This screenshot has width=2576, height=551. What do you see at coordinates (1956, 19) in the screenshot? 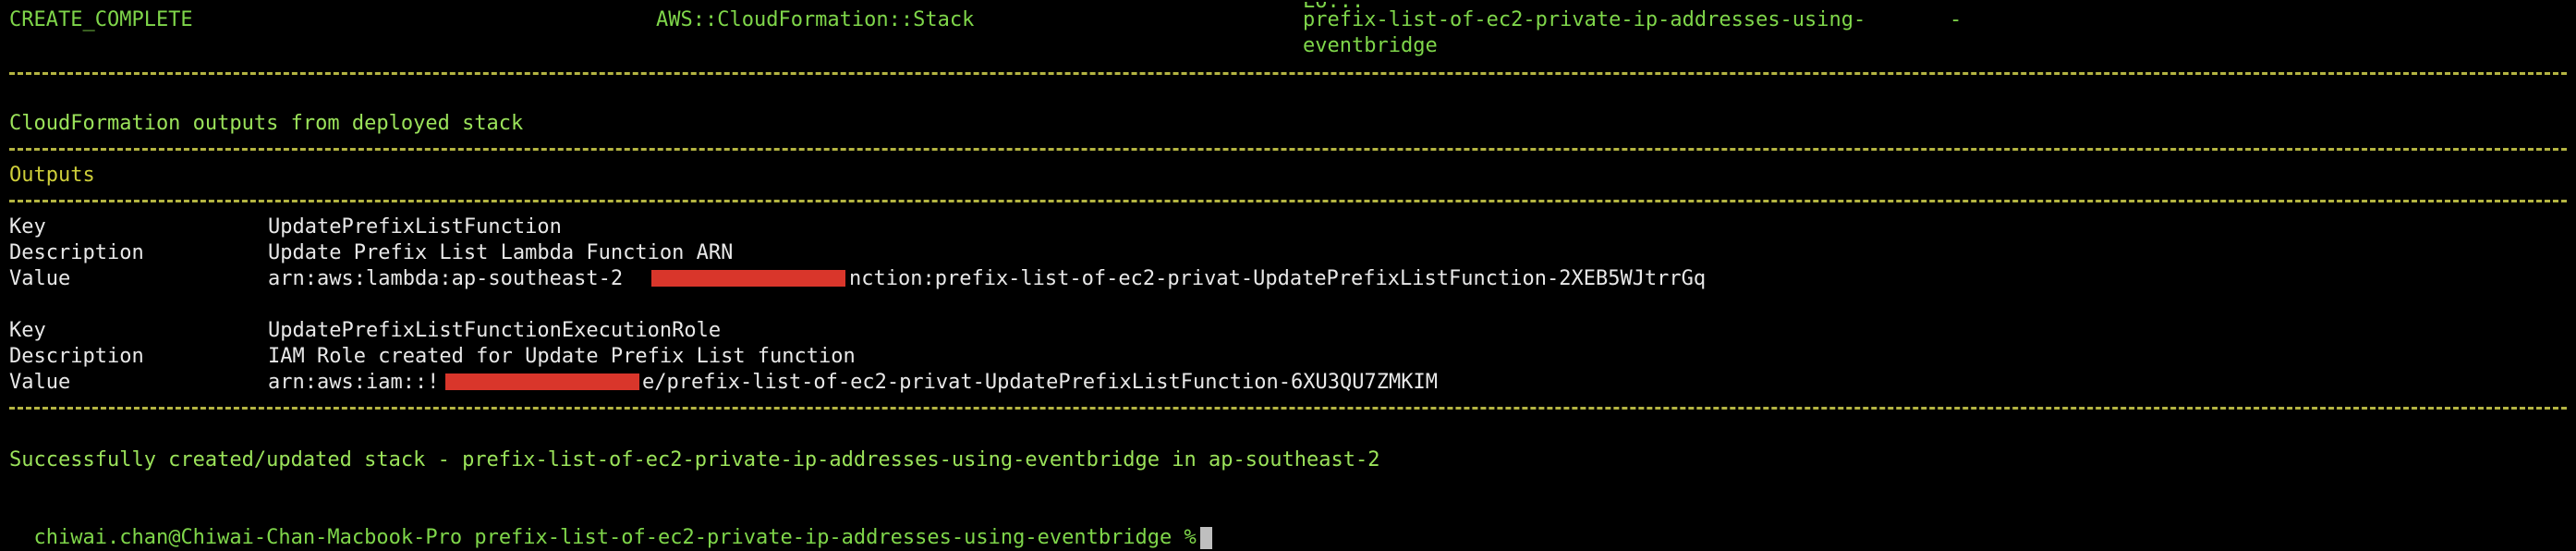
I see `replacement: -` at bounding box center [1956, 19].